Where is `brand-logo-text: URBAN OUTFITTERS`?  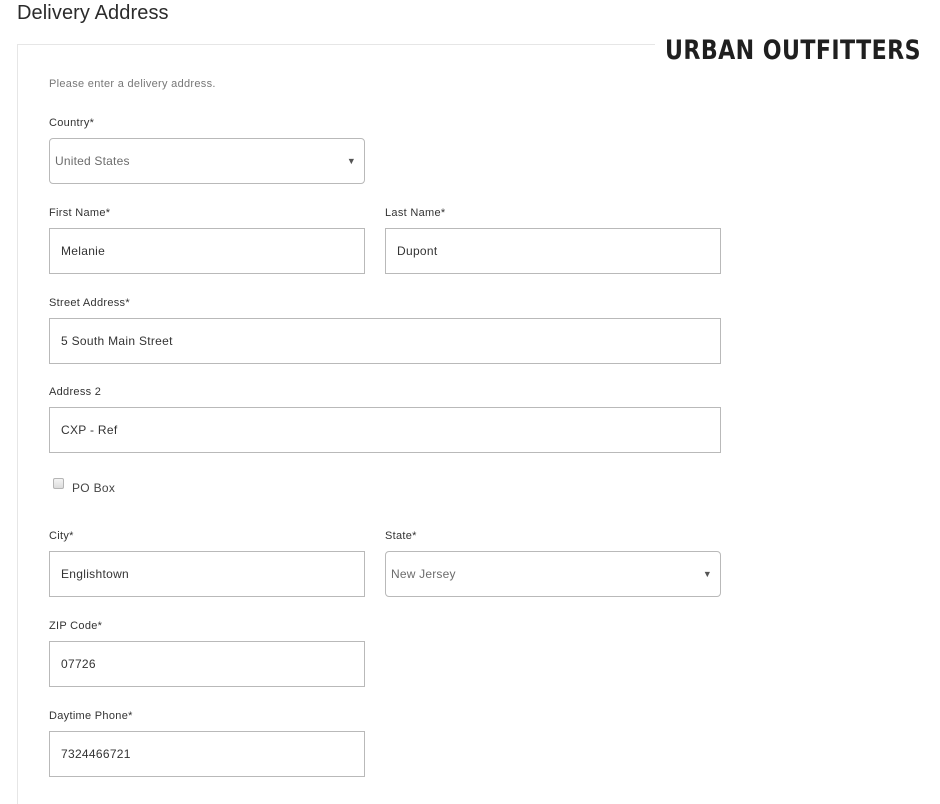 brand-logo-text: URBAN OUTFITTERS is located at coordinates (793, 50).